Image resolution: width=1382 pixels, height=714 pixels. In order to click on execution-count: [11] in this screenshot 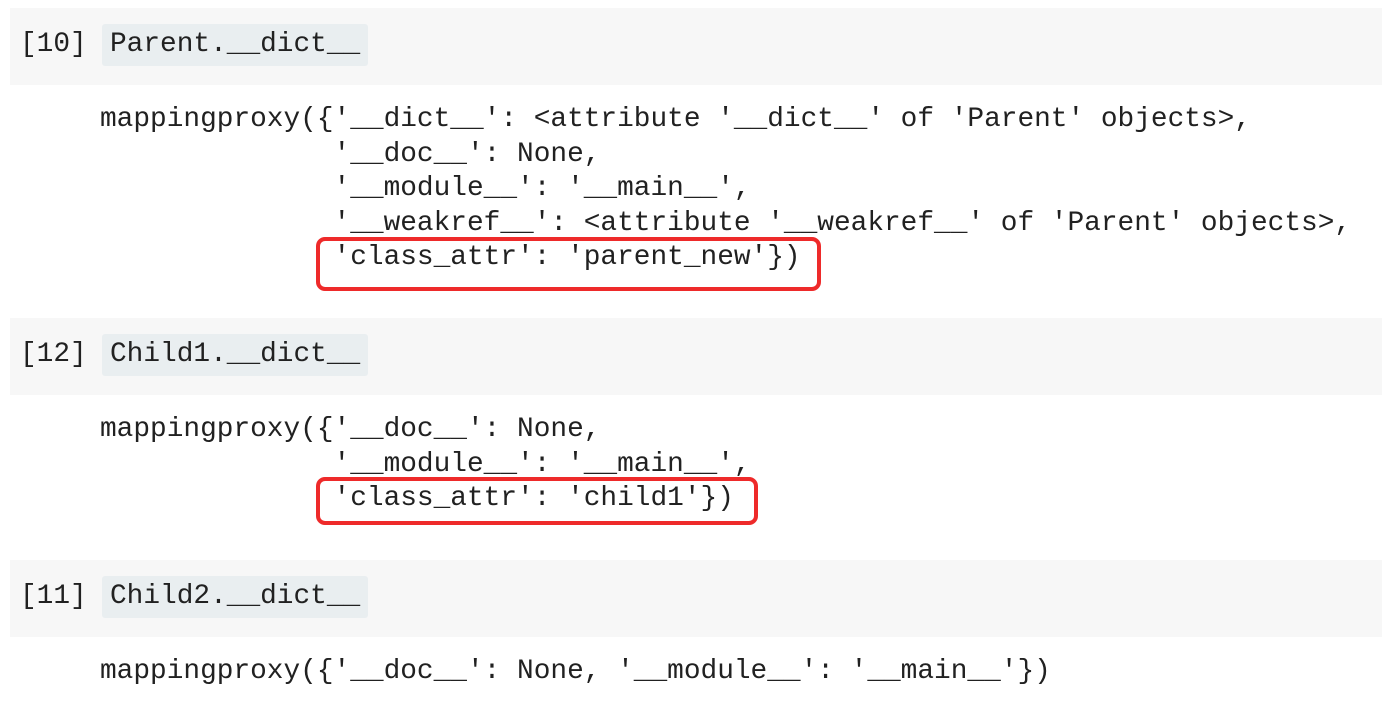, I will do `click(53, 596)`.